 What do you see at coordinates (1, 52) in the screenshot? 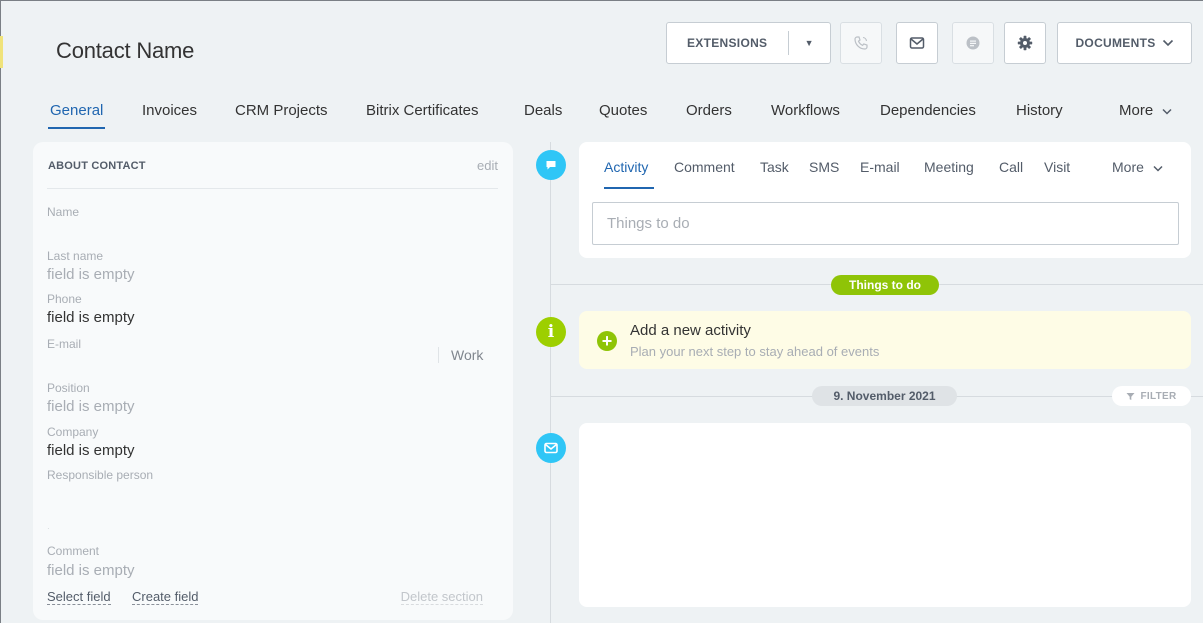
I see `accent-marker` at bounding box center [1, 52].